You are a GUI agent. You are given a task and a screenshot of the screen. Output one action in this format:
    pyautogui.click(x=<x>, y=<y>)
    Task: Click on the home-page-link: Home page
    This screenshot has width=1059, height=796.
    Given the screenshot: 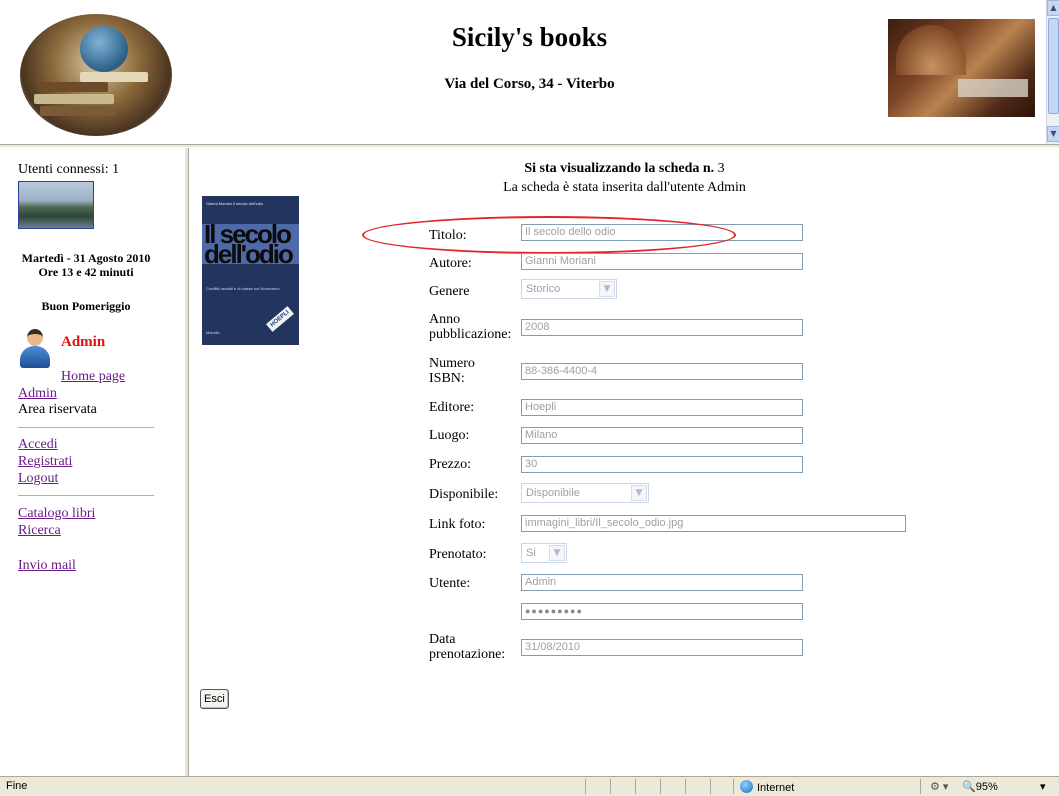 What is the action you would take?
    pyautogui.click(x=93, y=377)
    